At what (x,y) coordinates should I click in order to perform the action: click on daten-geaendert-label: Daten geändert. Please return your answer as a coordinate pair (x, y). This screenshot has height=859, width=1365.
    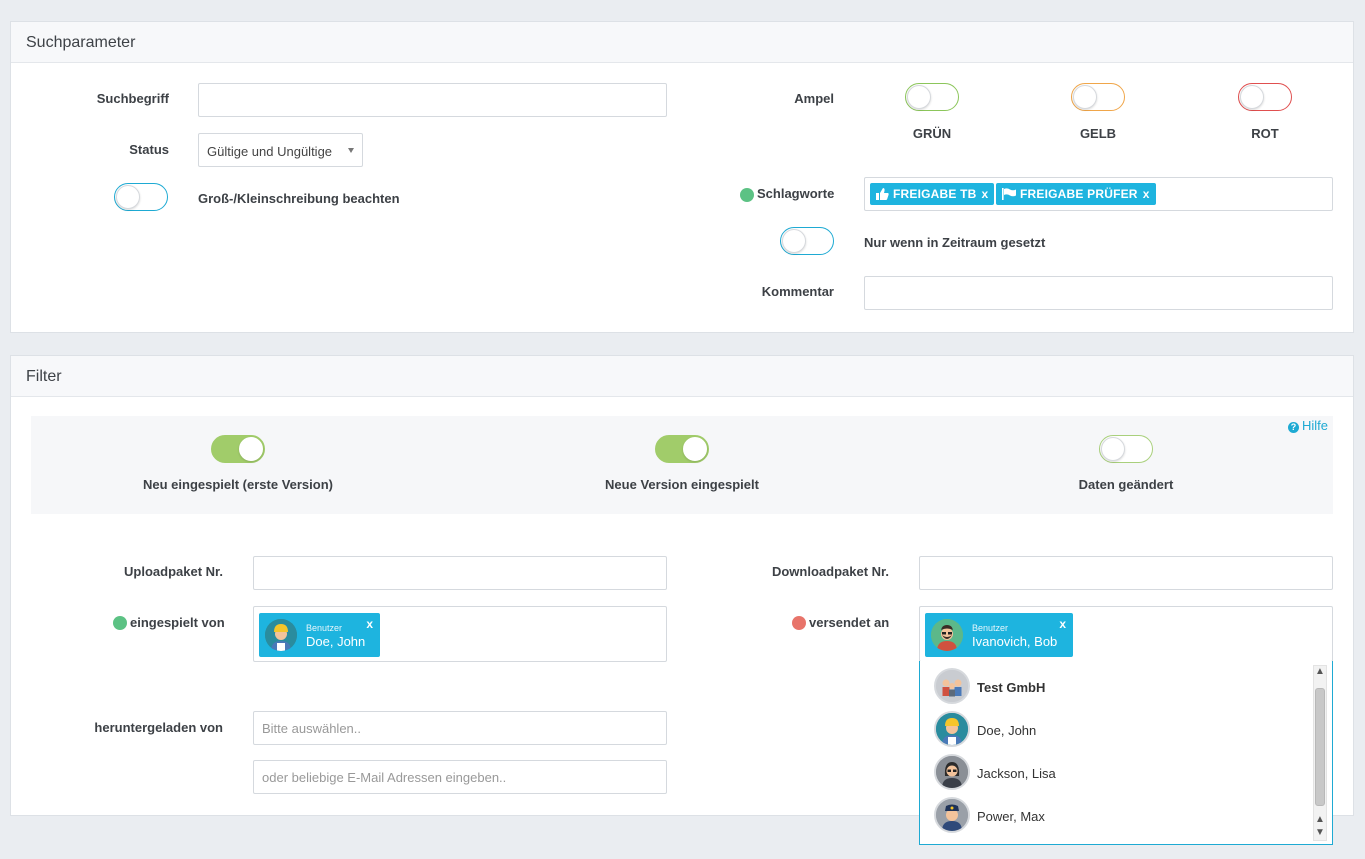
    Looking at the image, I should click on (1126, 484).